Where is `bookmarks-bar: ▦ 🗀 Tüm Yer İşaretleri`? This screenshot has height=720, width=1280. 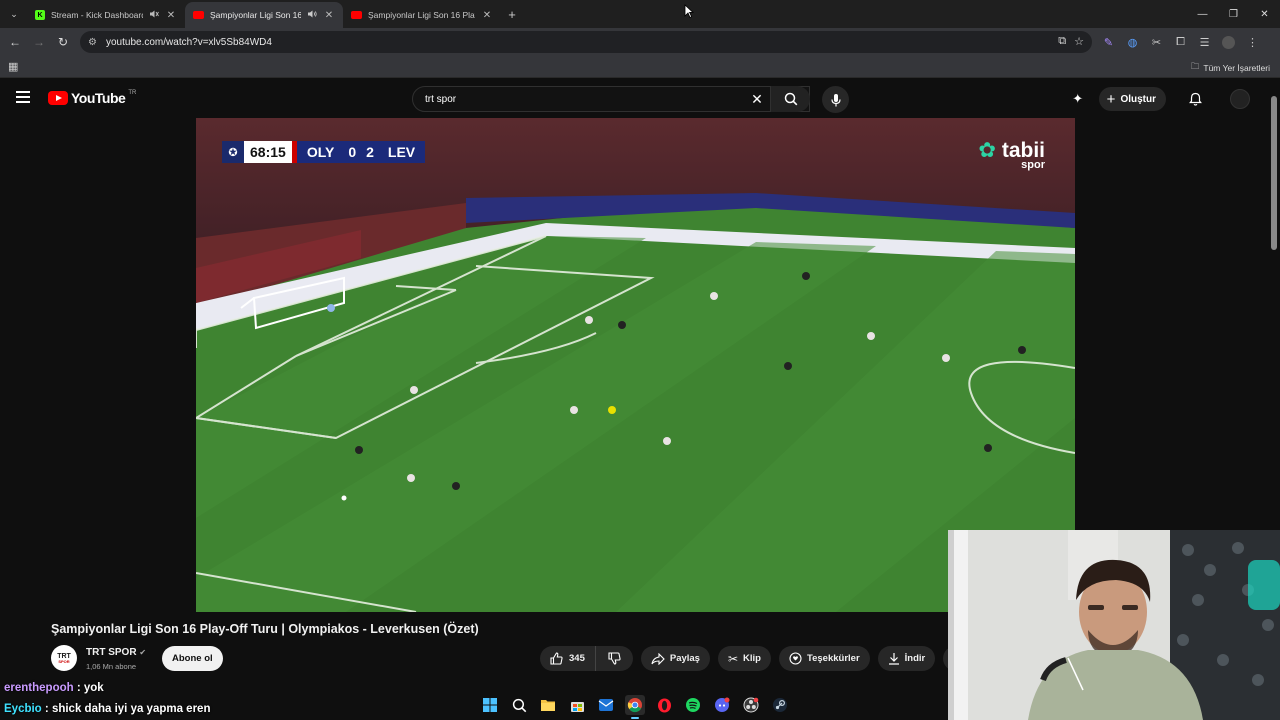
bookmarks-bar: ▦ 🗀 Tüm Yer İşaretleri is located at coordinates (640, 67).